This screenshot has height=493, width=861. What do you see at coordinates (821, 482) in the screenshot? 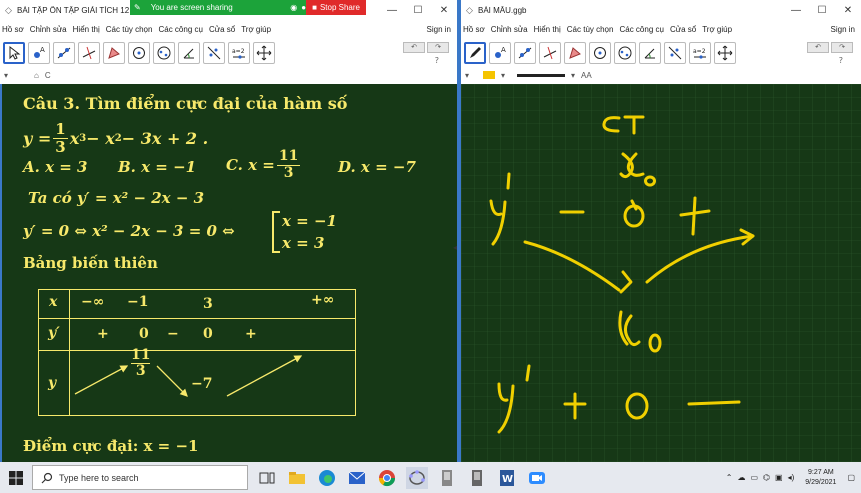
I see `clock-date: 9/29/2021` at bounding box center [821, 482].